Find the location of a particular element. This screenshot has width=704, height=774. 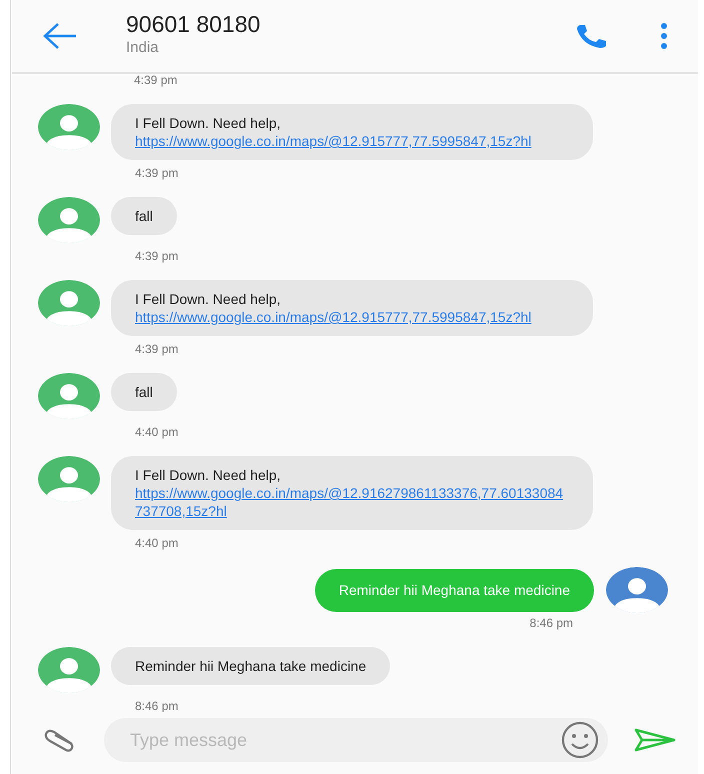

phone-icon is located at coordinates (591, 36).